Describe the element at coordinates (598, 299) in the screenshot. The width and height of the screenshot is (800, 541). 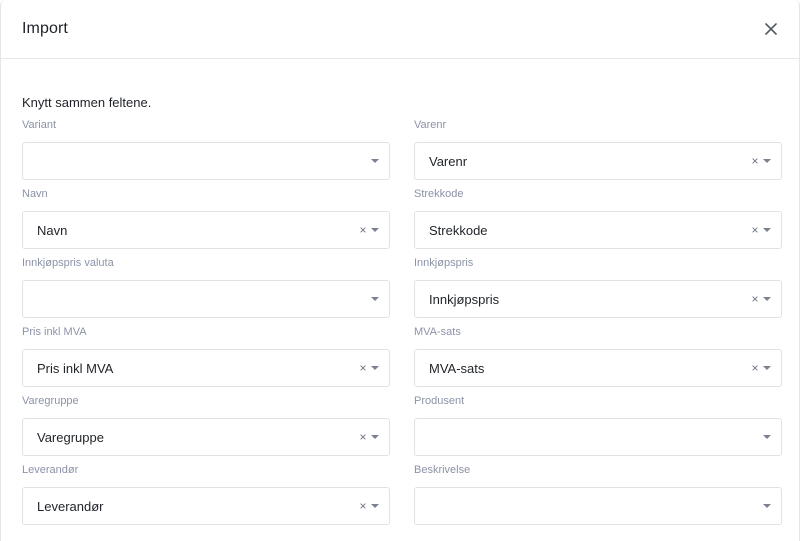
I see `innkjopspris-select: Innkjøpspris ×` at that location.